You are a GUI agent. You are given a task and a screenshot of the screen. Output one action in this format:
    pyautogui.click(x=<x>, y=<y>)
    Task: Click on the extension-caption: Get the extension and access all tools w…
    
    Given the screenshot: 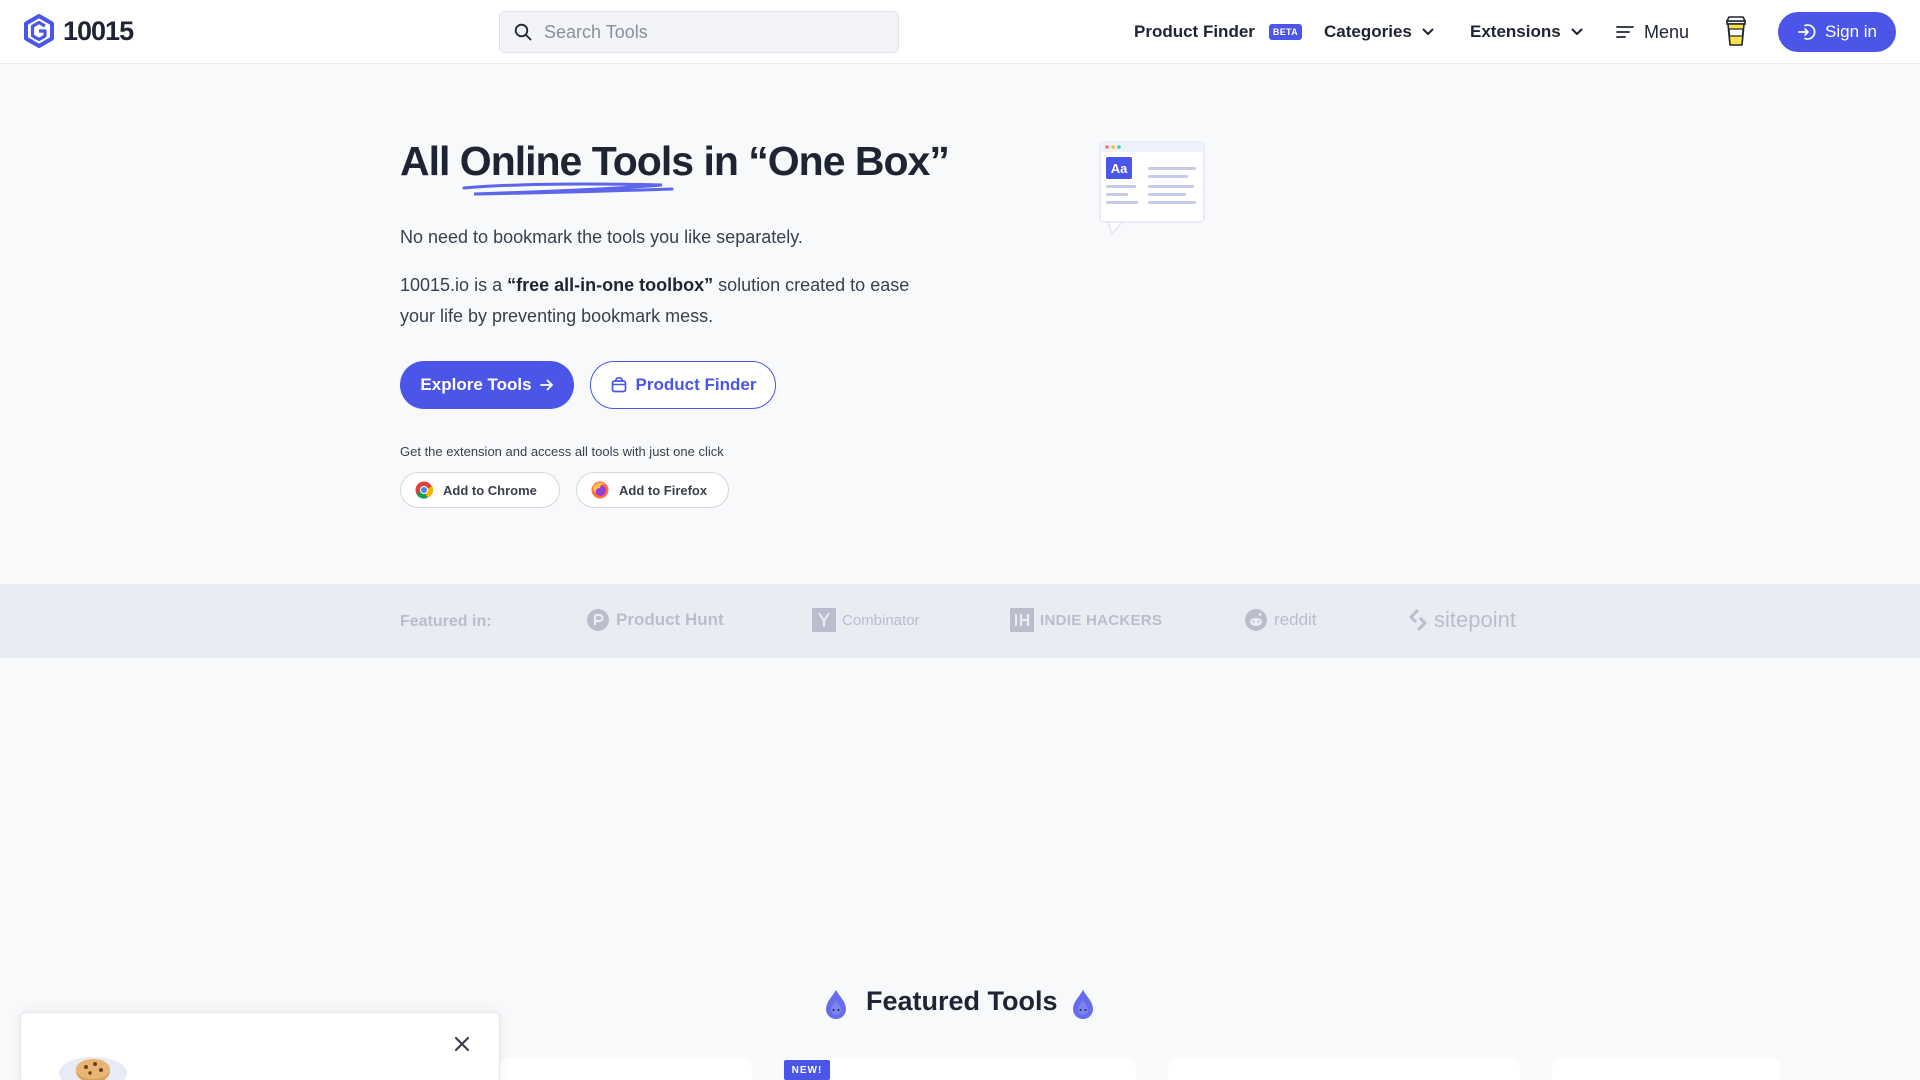 What is the action you would take?
    pyautogui.click(x=562, y=451)
    